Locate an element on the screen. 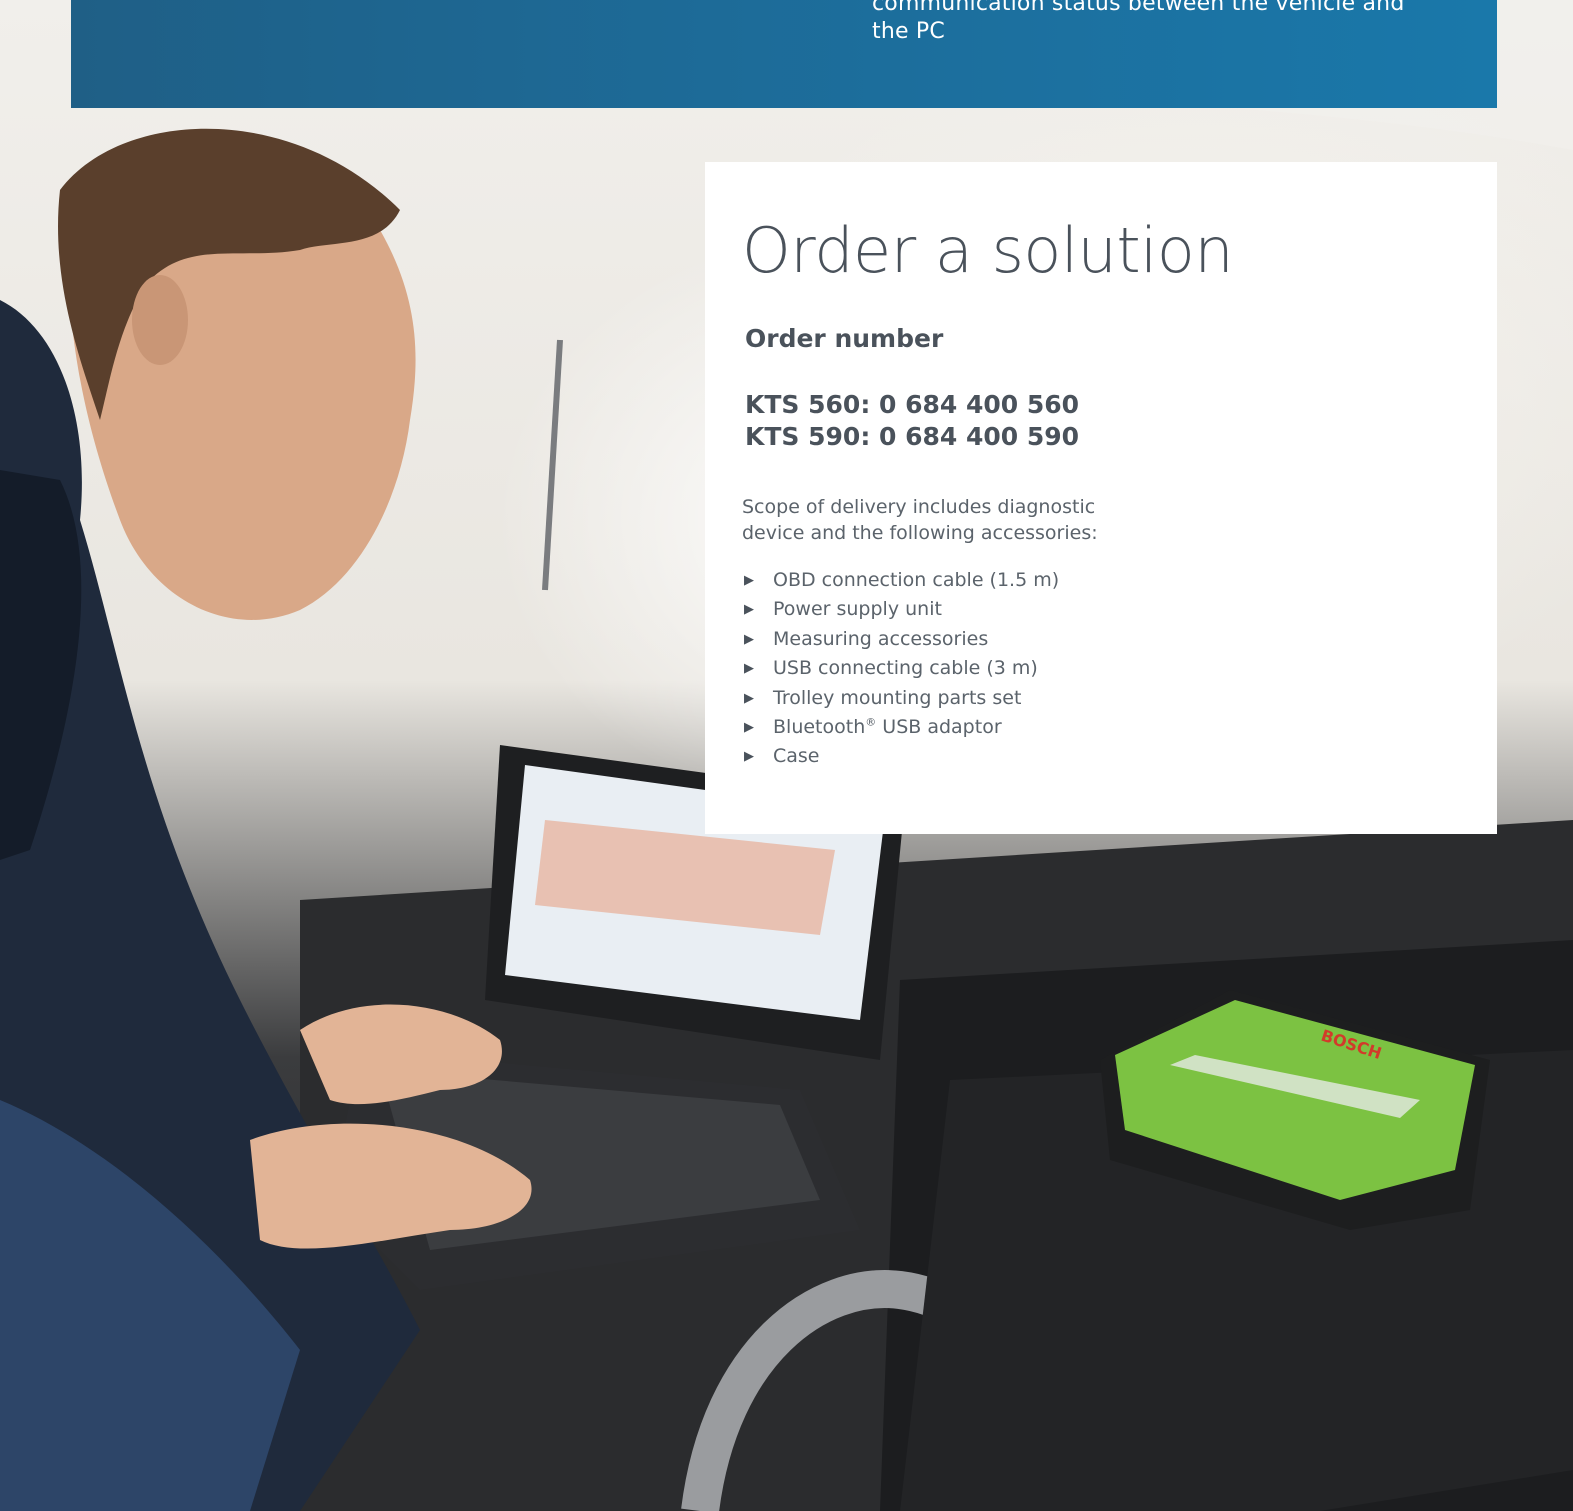  order-number-kts560: KTS 560: 0 684 400 560 is located at coordinates (912, 404).